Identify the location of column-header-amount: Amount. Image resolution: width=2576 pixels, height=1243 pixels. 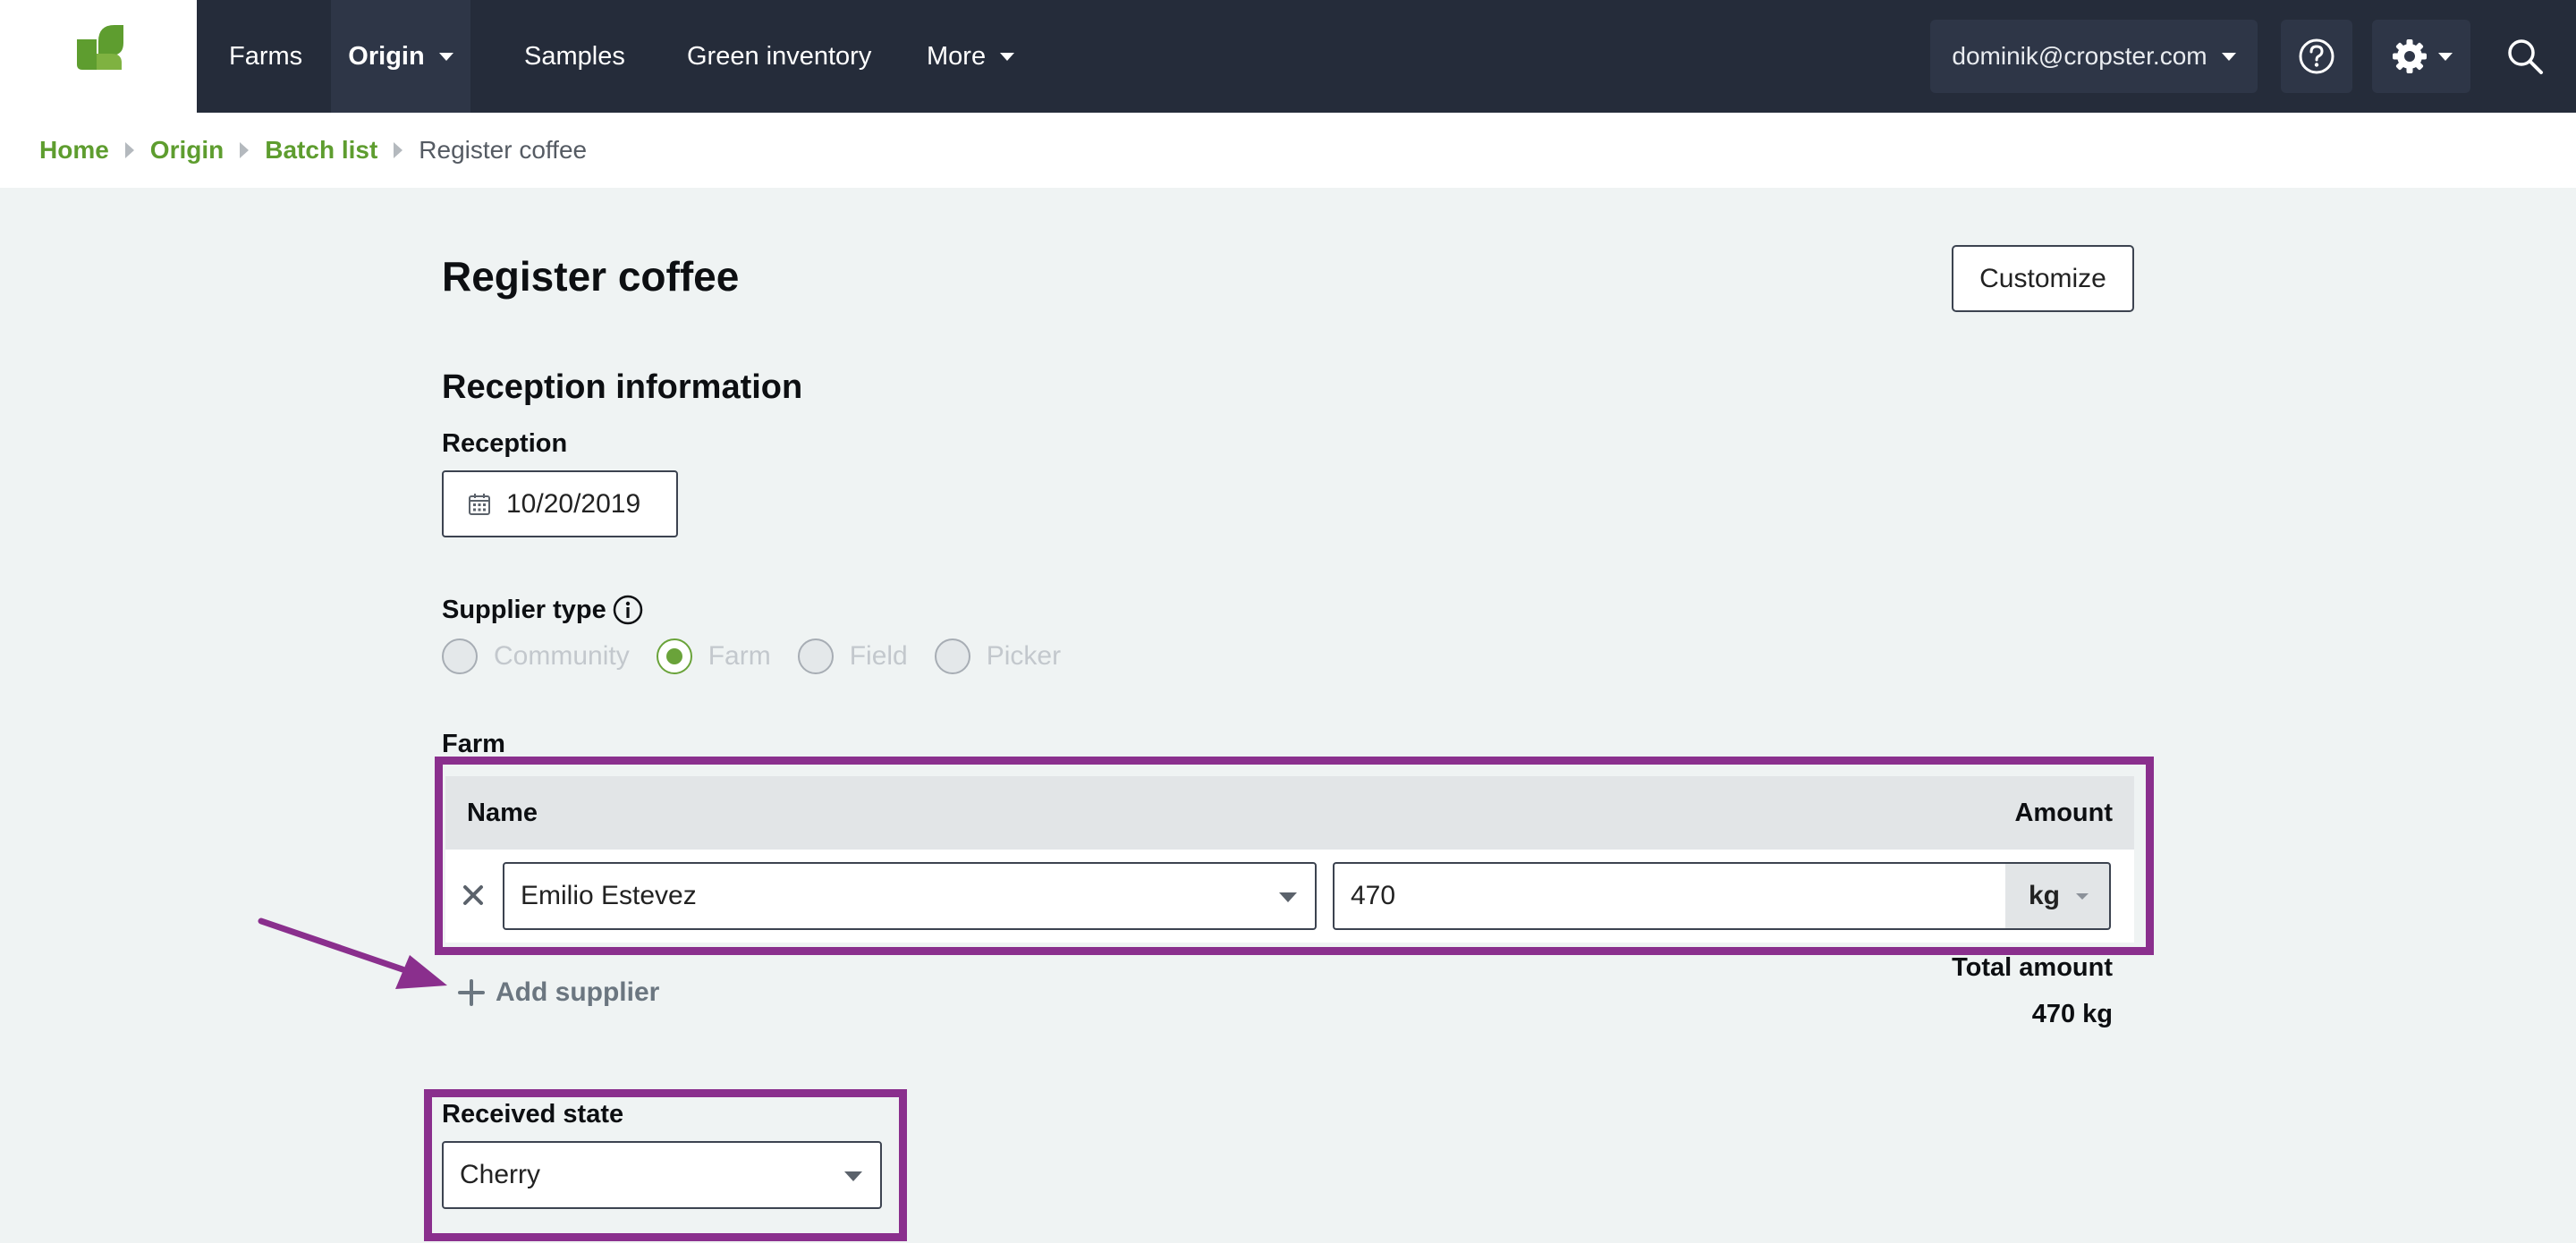
(2063, 812).